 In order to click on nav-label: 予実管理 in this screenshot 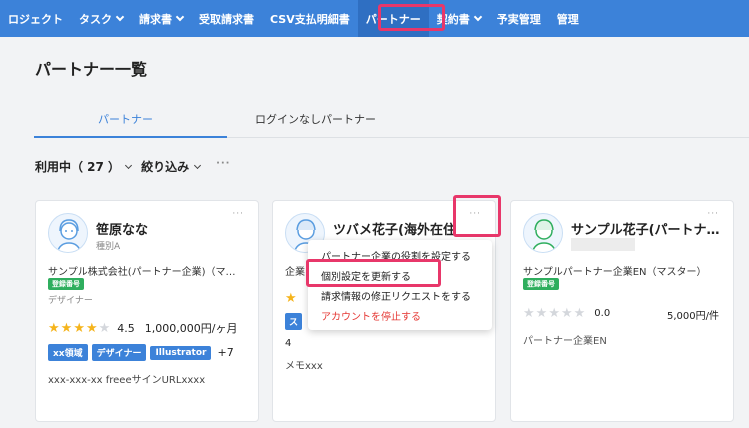, I will do `click(518, 19)`.